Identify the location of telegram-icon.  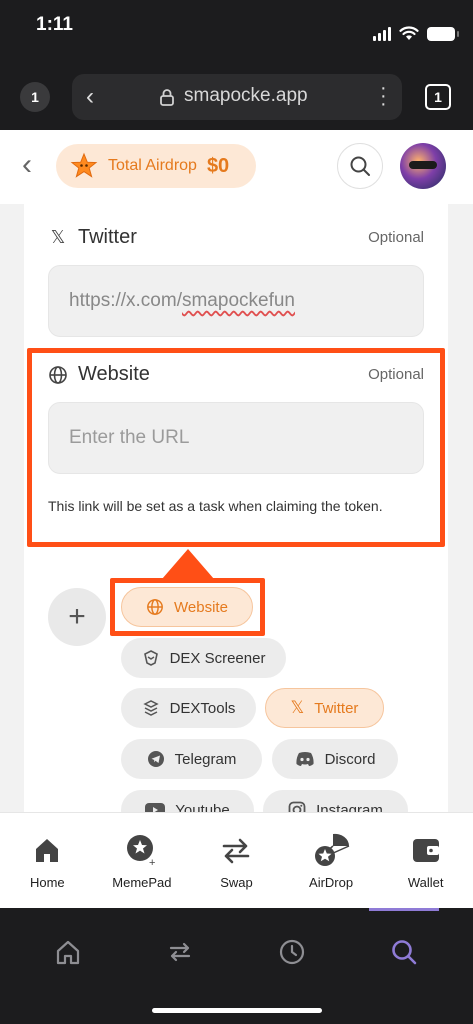
(155, 759).